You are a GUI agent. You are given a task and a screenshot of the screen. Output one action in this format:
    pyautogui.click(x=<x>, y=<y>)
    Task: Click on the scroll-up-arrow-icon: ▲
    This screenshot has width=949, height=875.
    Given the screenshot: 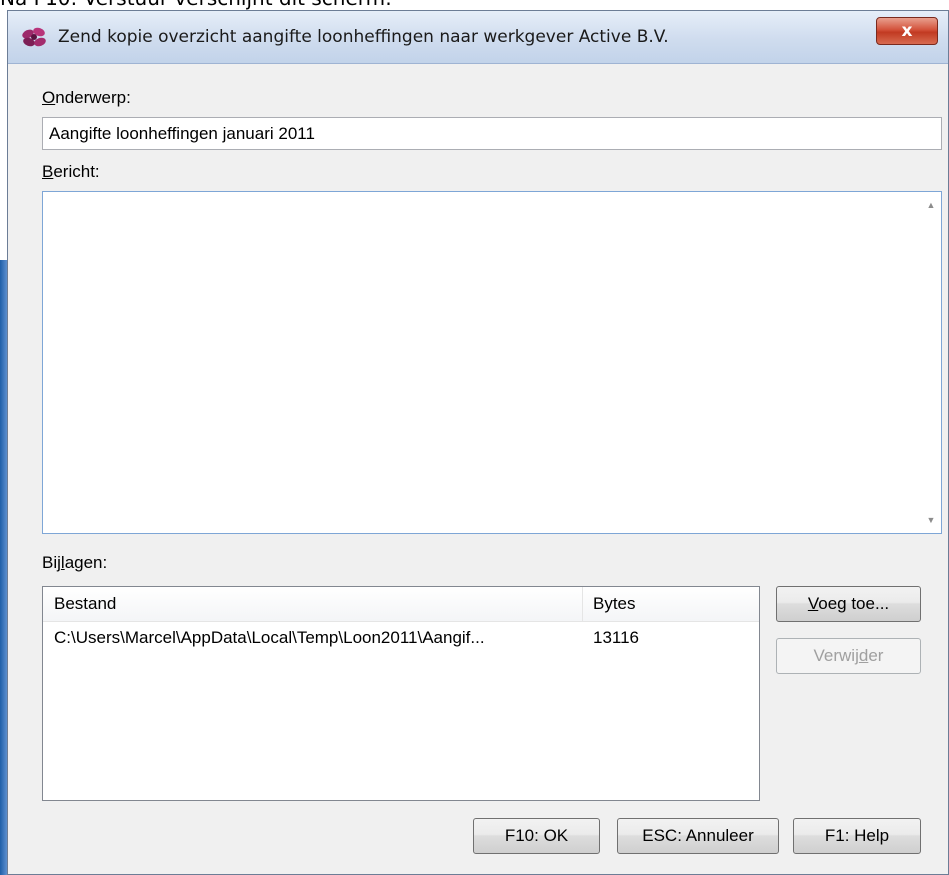 What is the action you would take?
    pyautogui.click(x=931, y=205)
    